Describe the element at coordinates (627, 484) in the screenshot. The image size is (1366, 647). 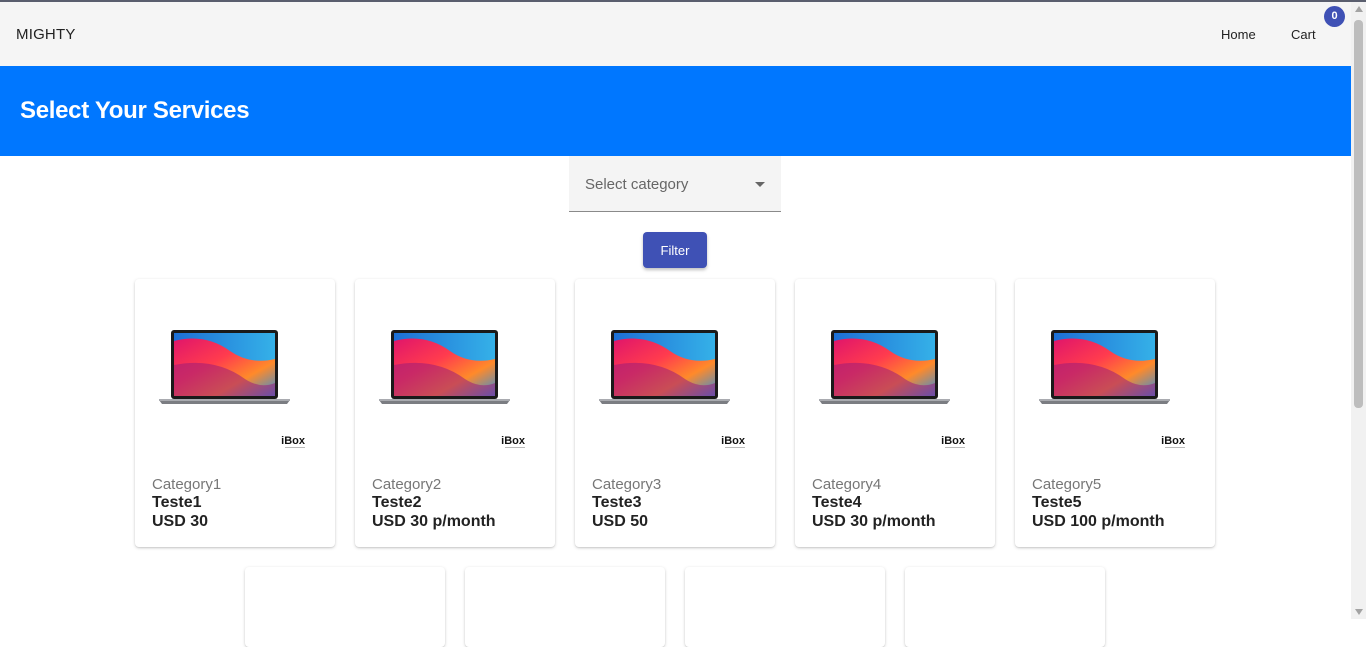
I see `product-category: Category3` at that location.